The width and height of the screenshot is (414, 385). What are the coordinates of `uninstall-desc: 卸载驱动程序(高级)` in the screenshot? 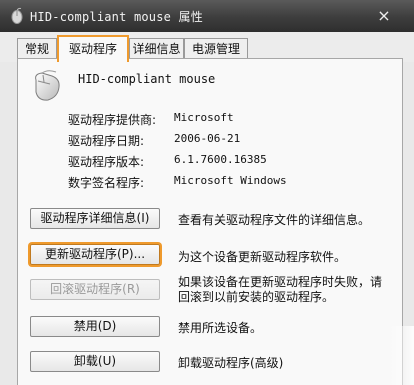 It's located at (231, 363).